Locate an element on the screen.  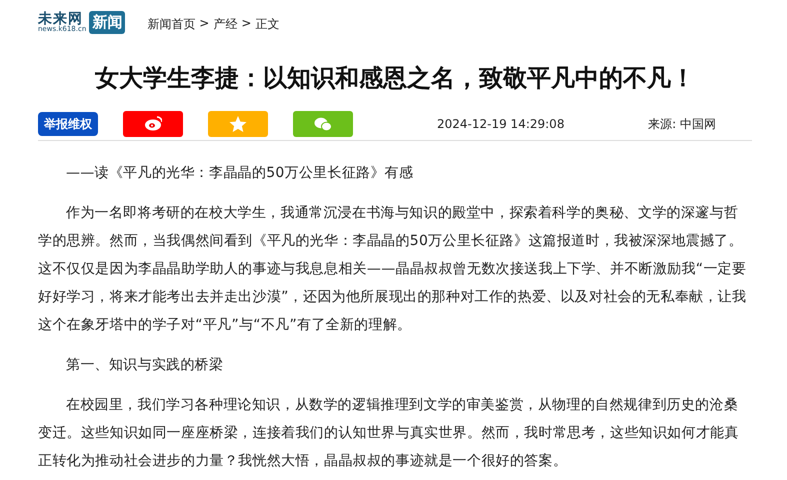
article-source: 来源: 中国网 is located at coordinates (682, 124).